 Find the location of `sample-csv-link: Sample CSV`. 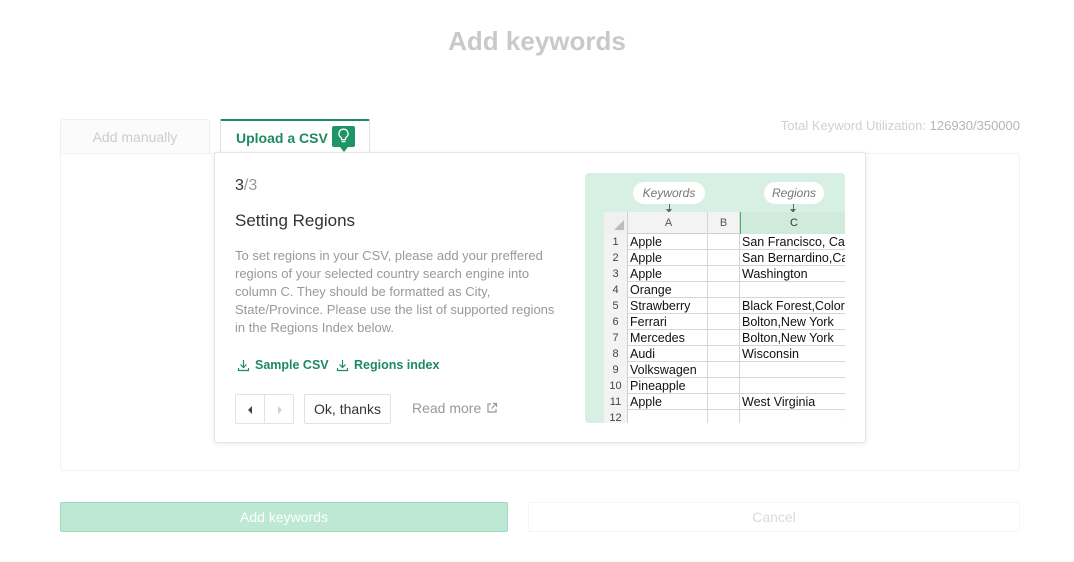

sample-csv-link: Sample CSV is located at coordinates (283, 365).